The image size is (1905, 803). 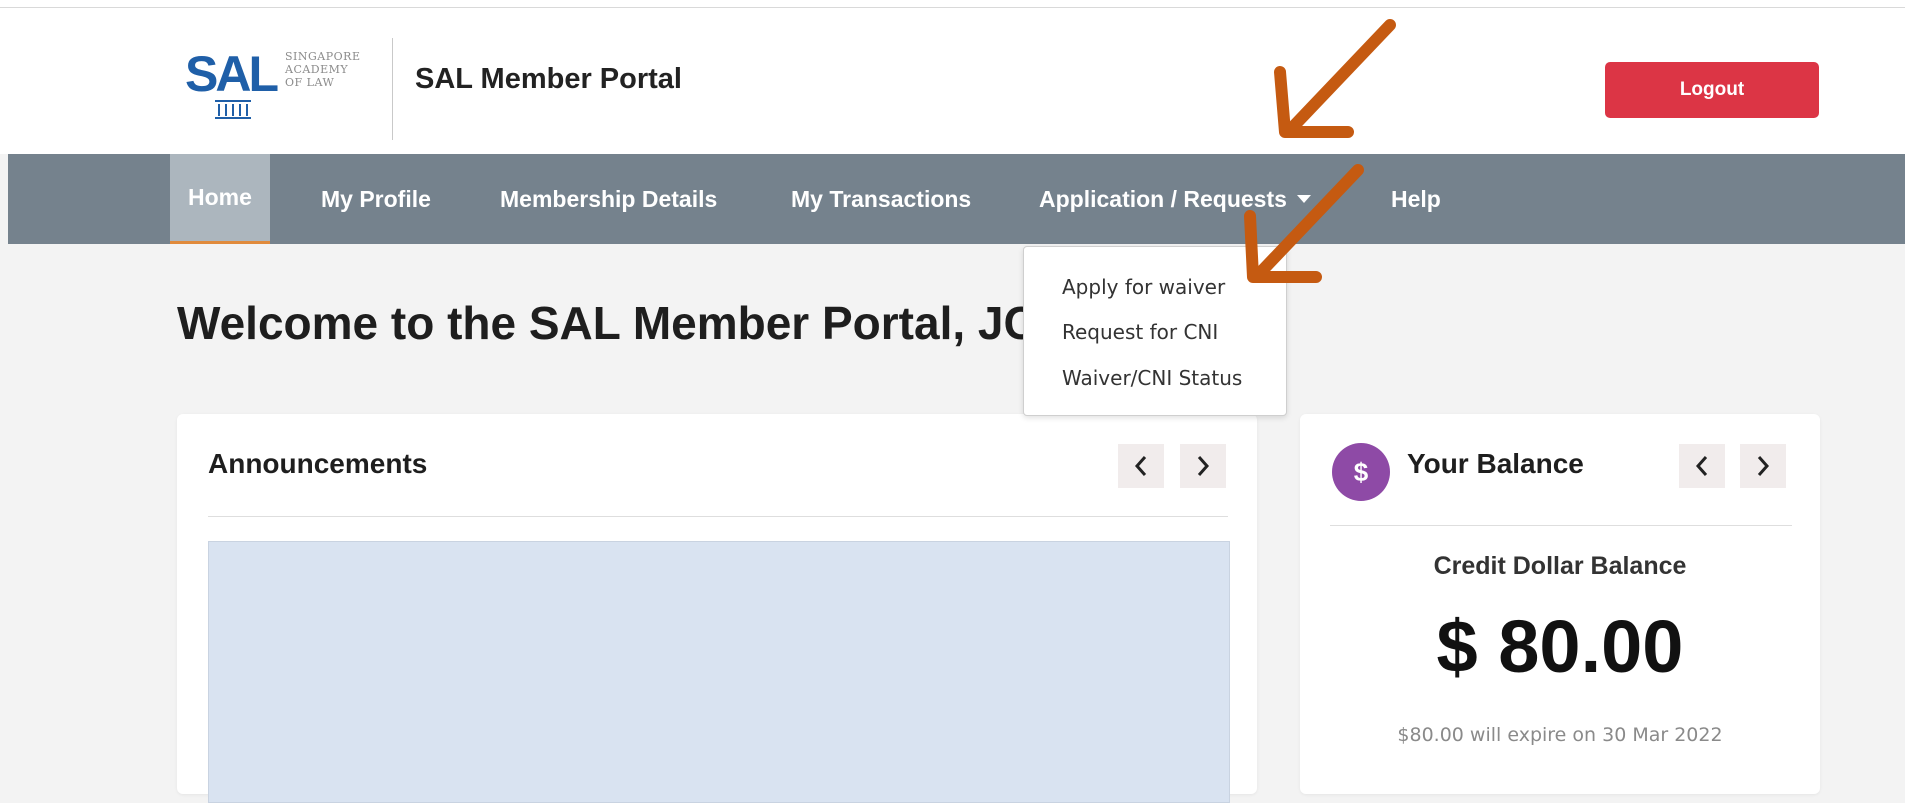 I want to click on menu-item-apply-for-waiver: Apply for waiver, so click(x=1143, y=287).